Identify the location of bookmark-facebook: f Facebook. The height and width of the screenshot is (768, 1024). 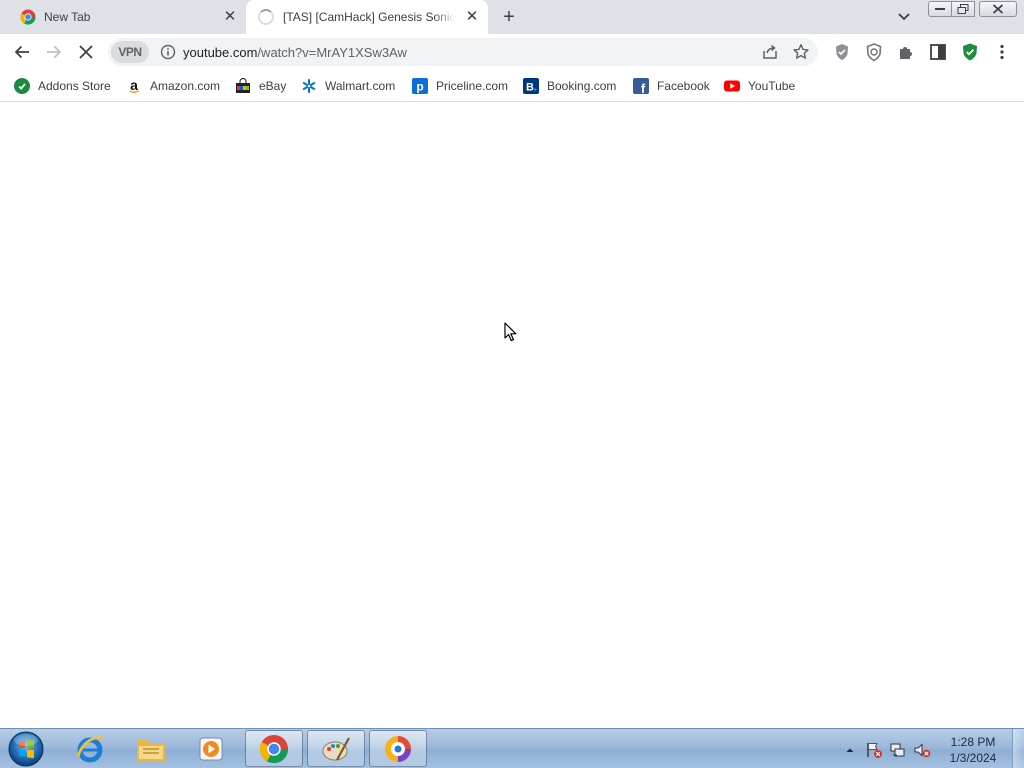
(671, 86).